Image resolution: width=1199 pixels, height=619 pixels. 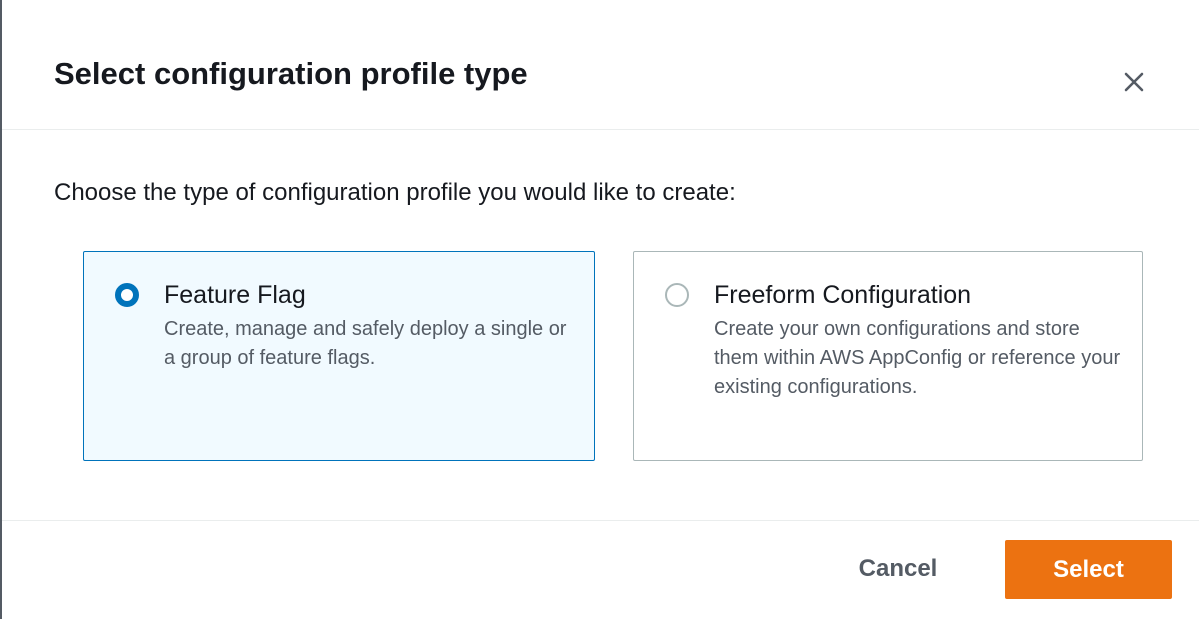 I want to click on option-label: Feature Flag, so click(x=235, y=295).